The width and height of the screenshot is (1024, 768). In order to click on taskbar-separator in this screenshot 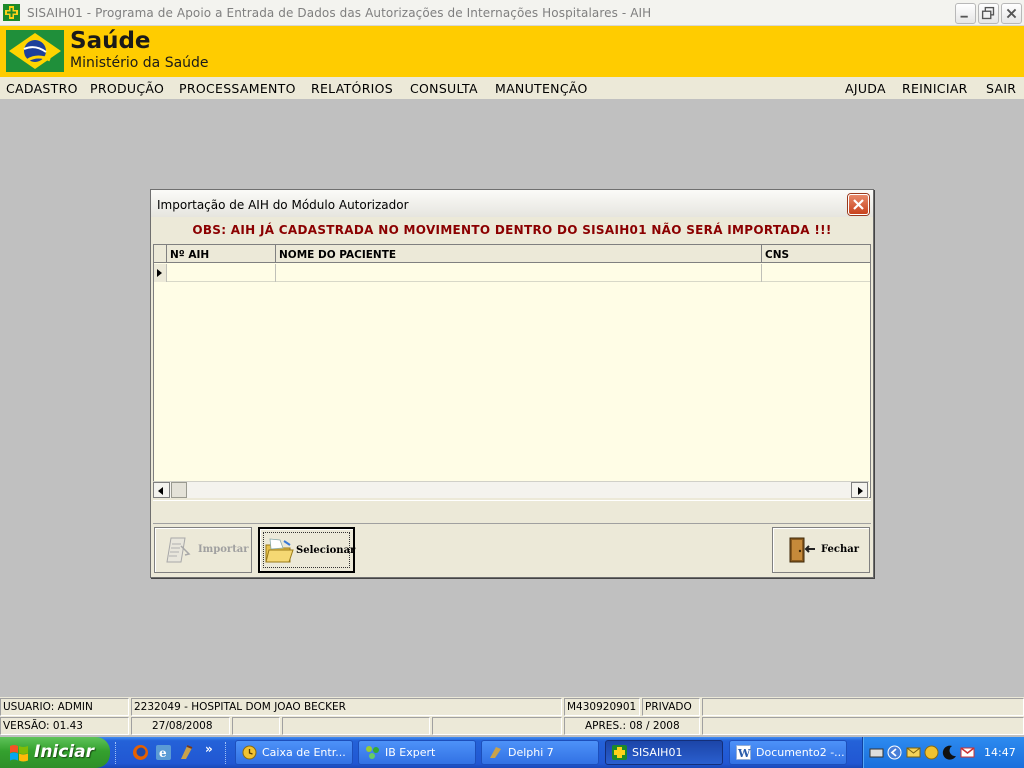, I will do `click(116, 753)`.